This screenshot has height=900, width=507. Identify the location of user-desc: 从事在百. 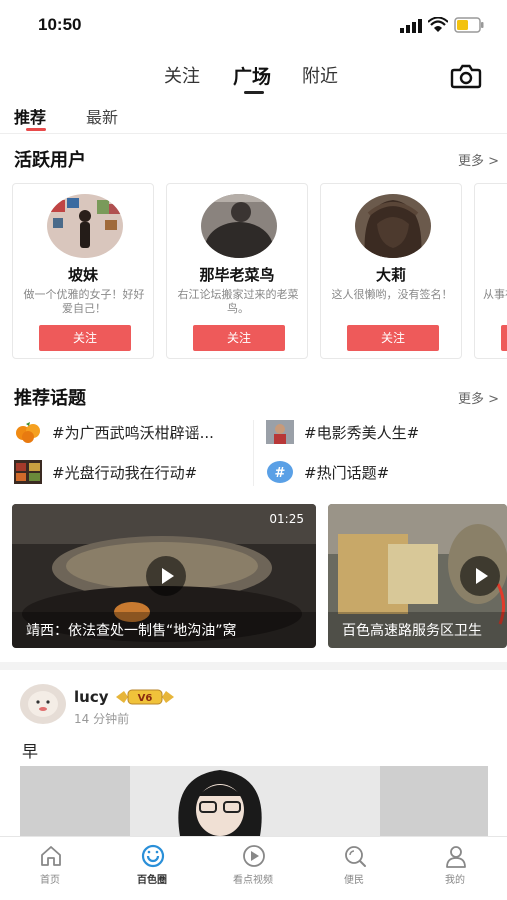
(495, 294).